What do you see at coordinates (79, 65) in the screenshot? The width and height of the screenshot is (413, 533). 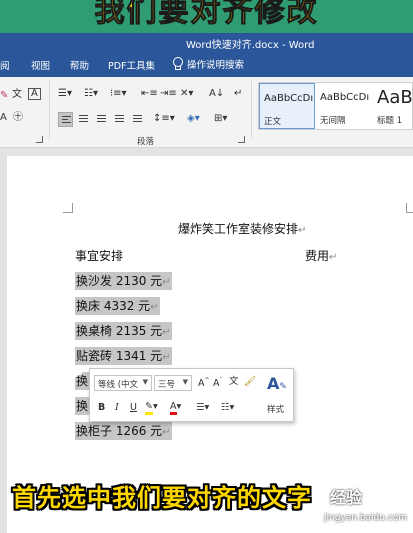 I see `tab-help: 帮助` at bounding box center [79, 65].